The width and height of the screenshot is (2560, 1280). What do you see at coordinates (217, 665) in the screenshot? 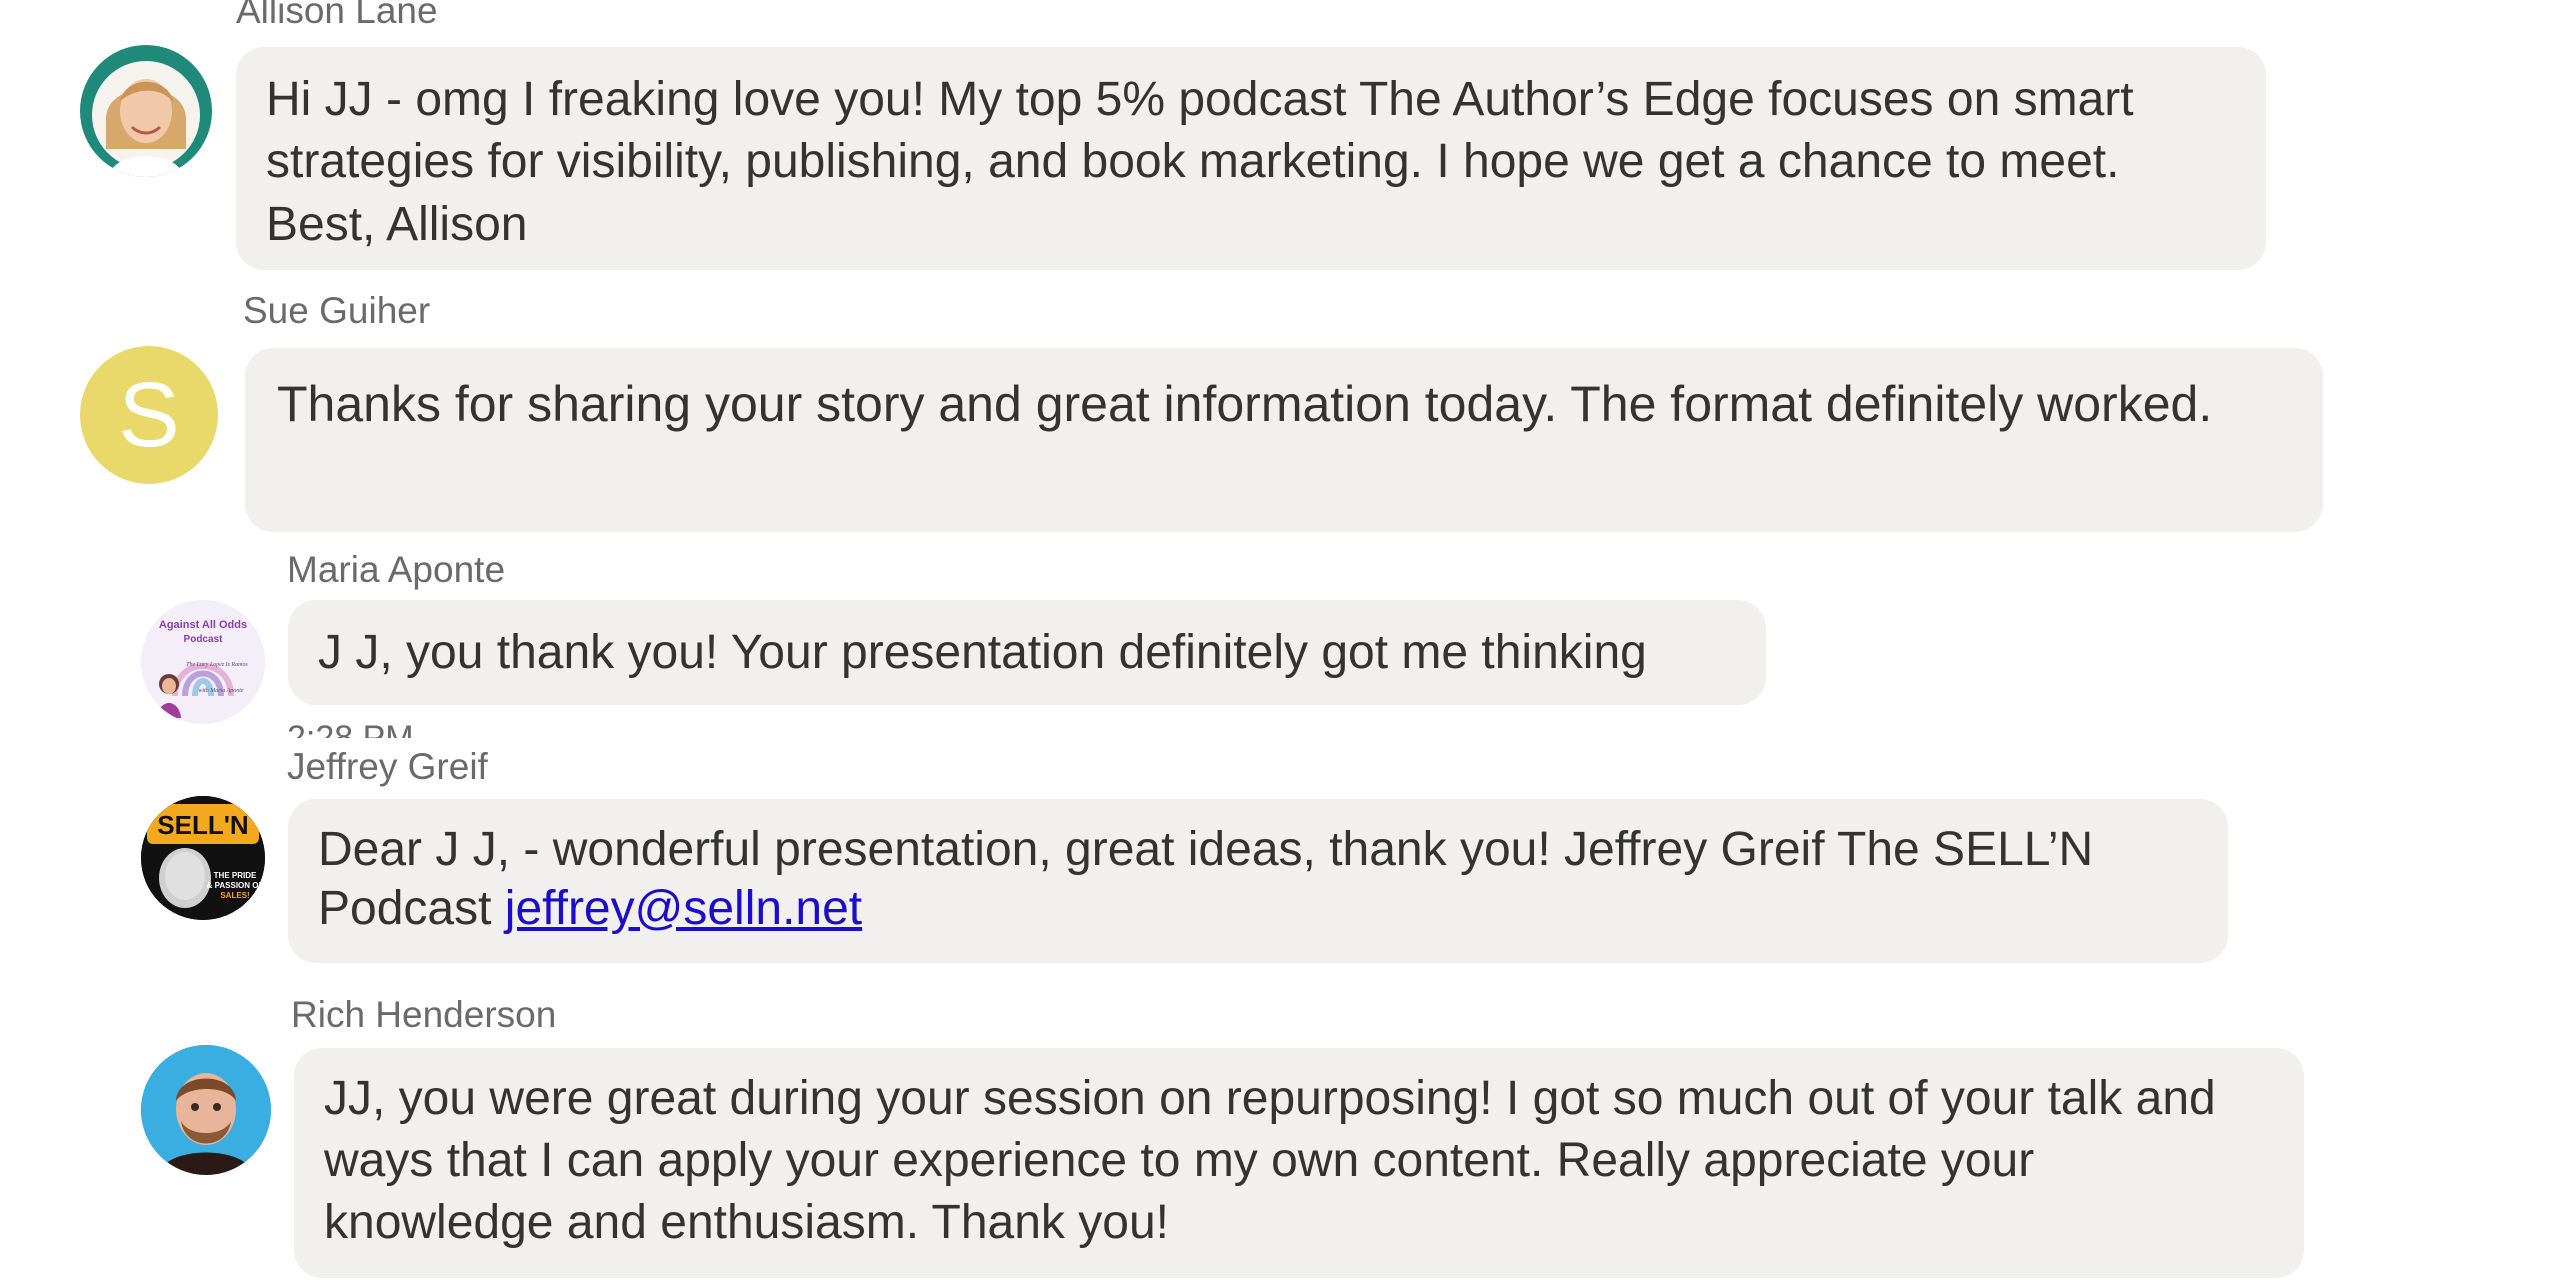
I see `svg-text: The Lucy Lopez Is Ramos` at bounding box center [217, 665].